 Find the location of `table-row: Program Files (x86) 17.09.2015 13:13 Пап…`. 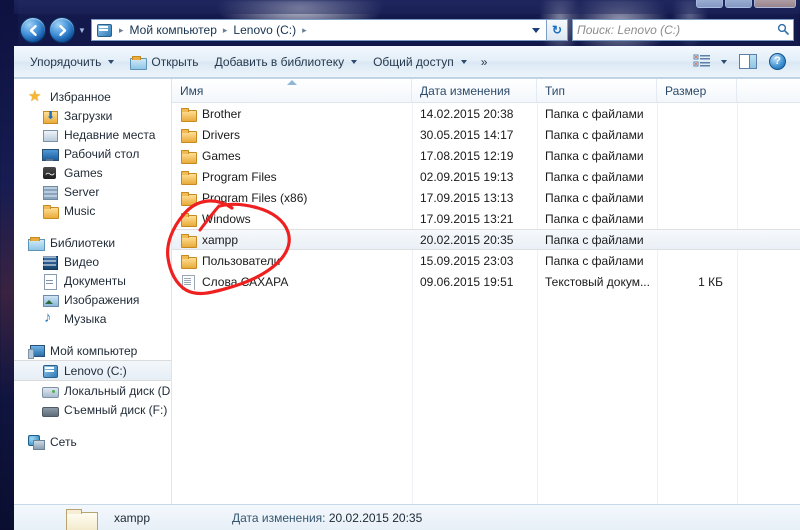

table-row: Program Files (x86) 17.09.2015 13:13 Пап… is located at coordinates (486, 197).